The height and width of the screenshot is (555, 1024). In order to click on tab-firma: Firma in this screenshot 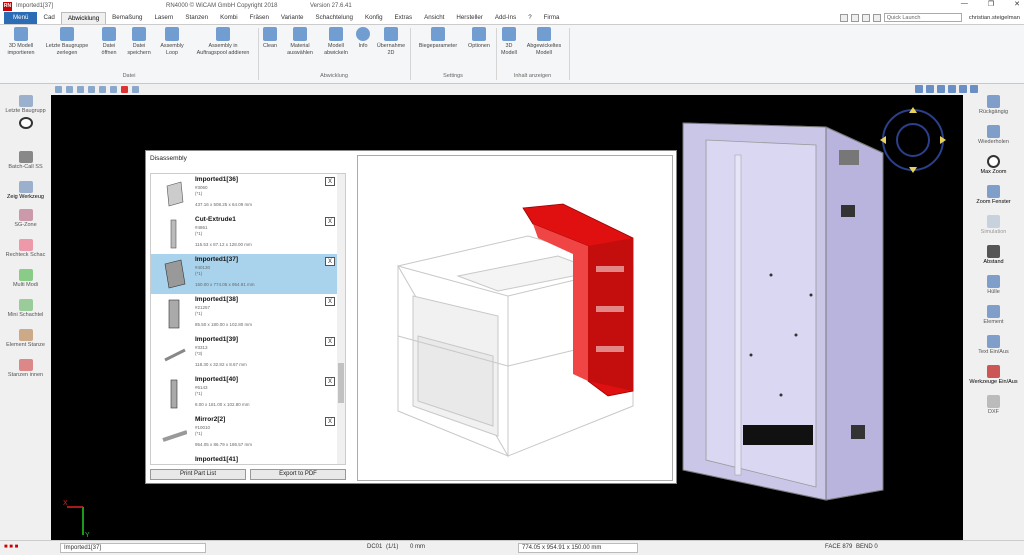, I will do `click(552, 18)`.